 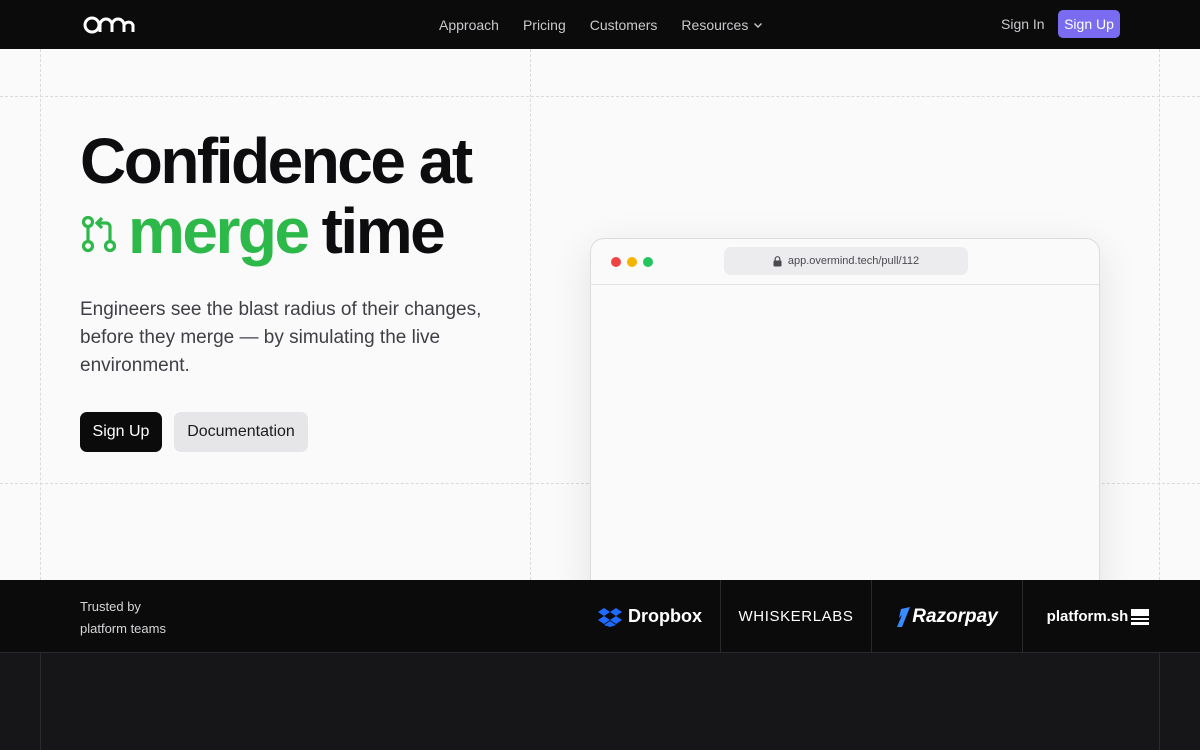 I want to click on minimize-dot-icon, so click(x=632, y=262).